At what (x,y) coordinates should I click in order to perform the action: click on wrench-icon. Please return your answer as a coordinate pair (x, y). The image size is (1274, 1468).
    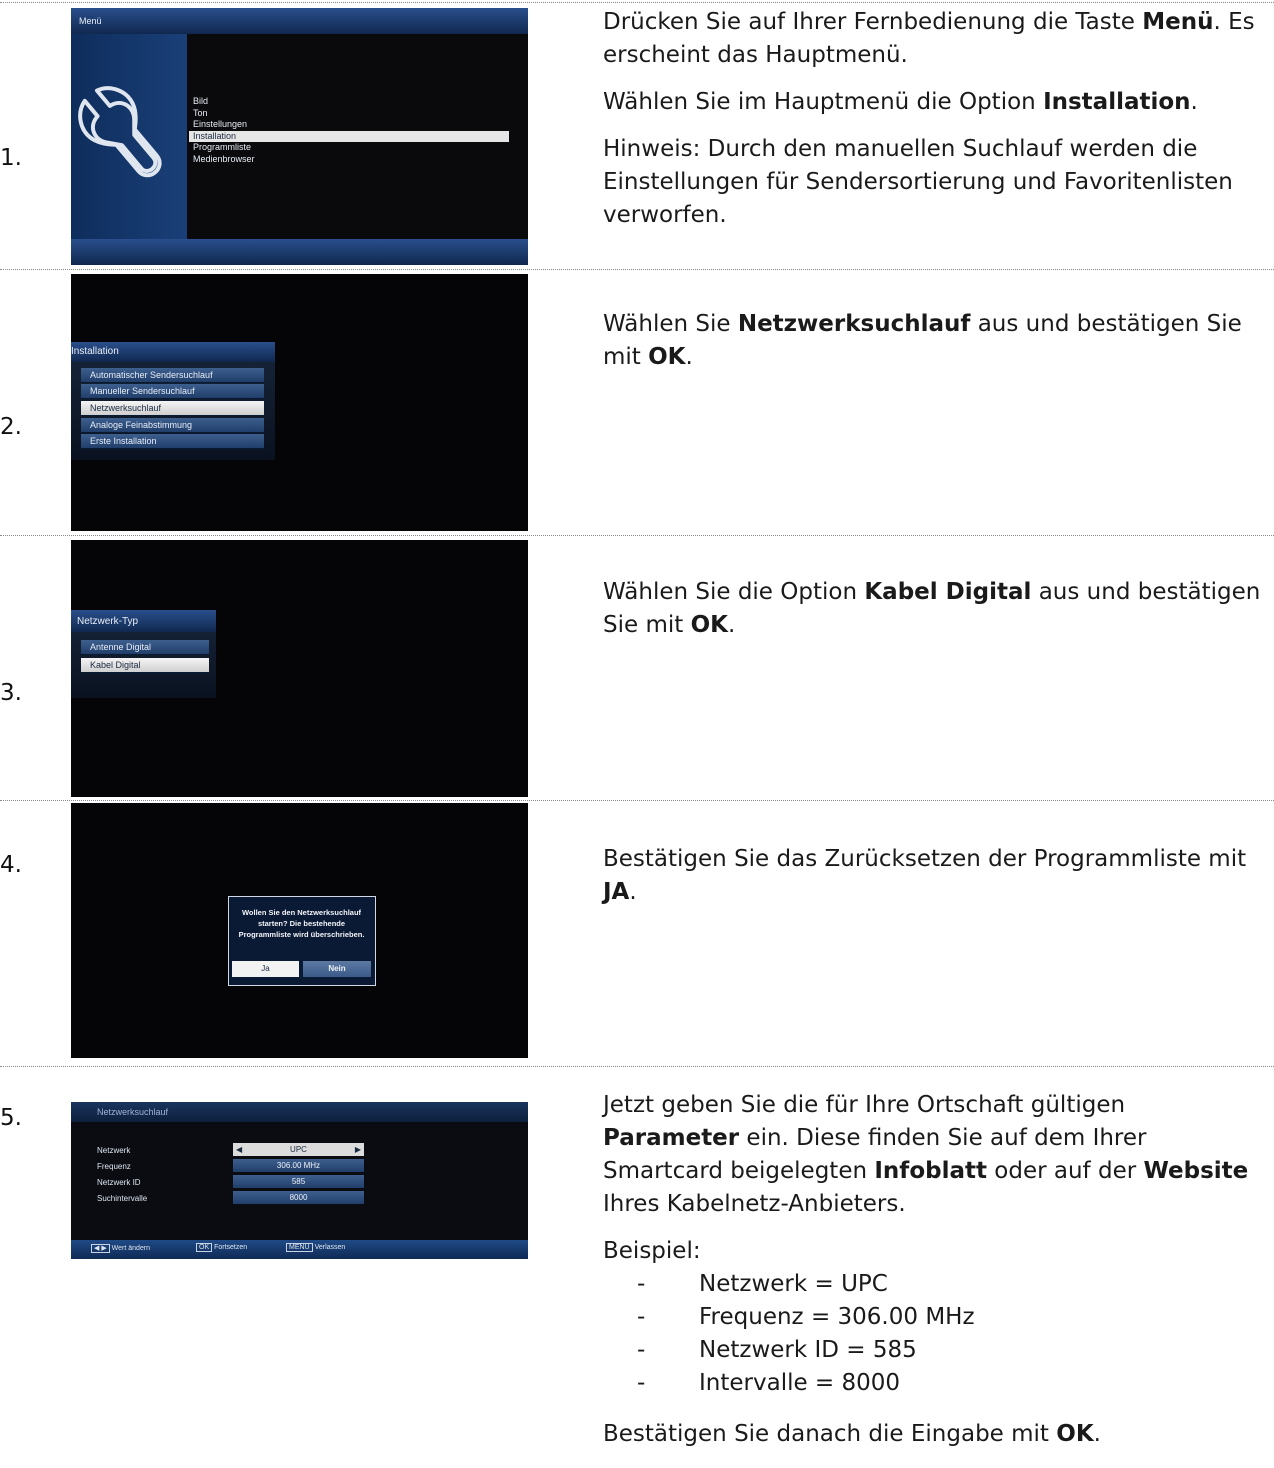
    Looking at the image, I should click on (120, 132).